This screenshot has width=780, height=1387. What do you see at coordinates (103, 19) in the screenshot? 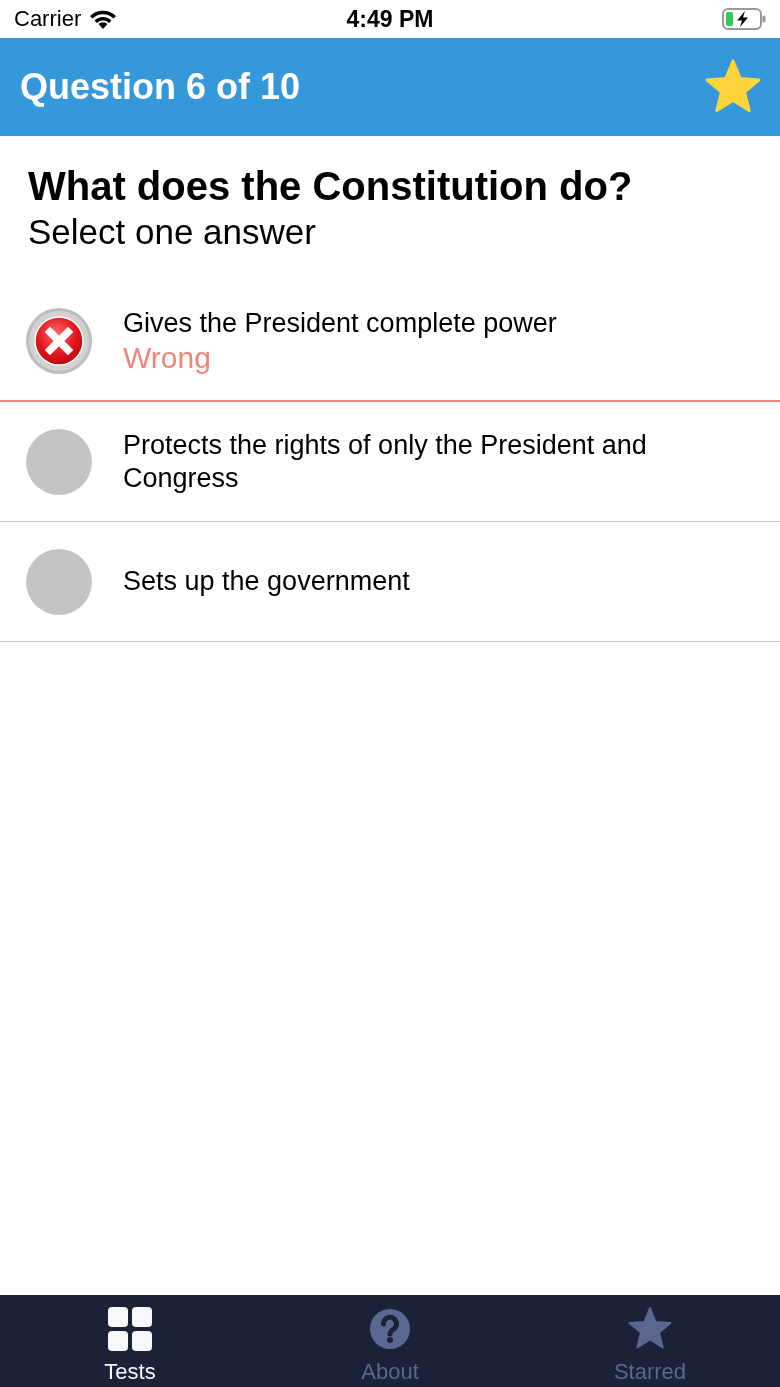
I see `wifi-icon` at bounding box center [103, 19].